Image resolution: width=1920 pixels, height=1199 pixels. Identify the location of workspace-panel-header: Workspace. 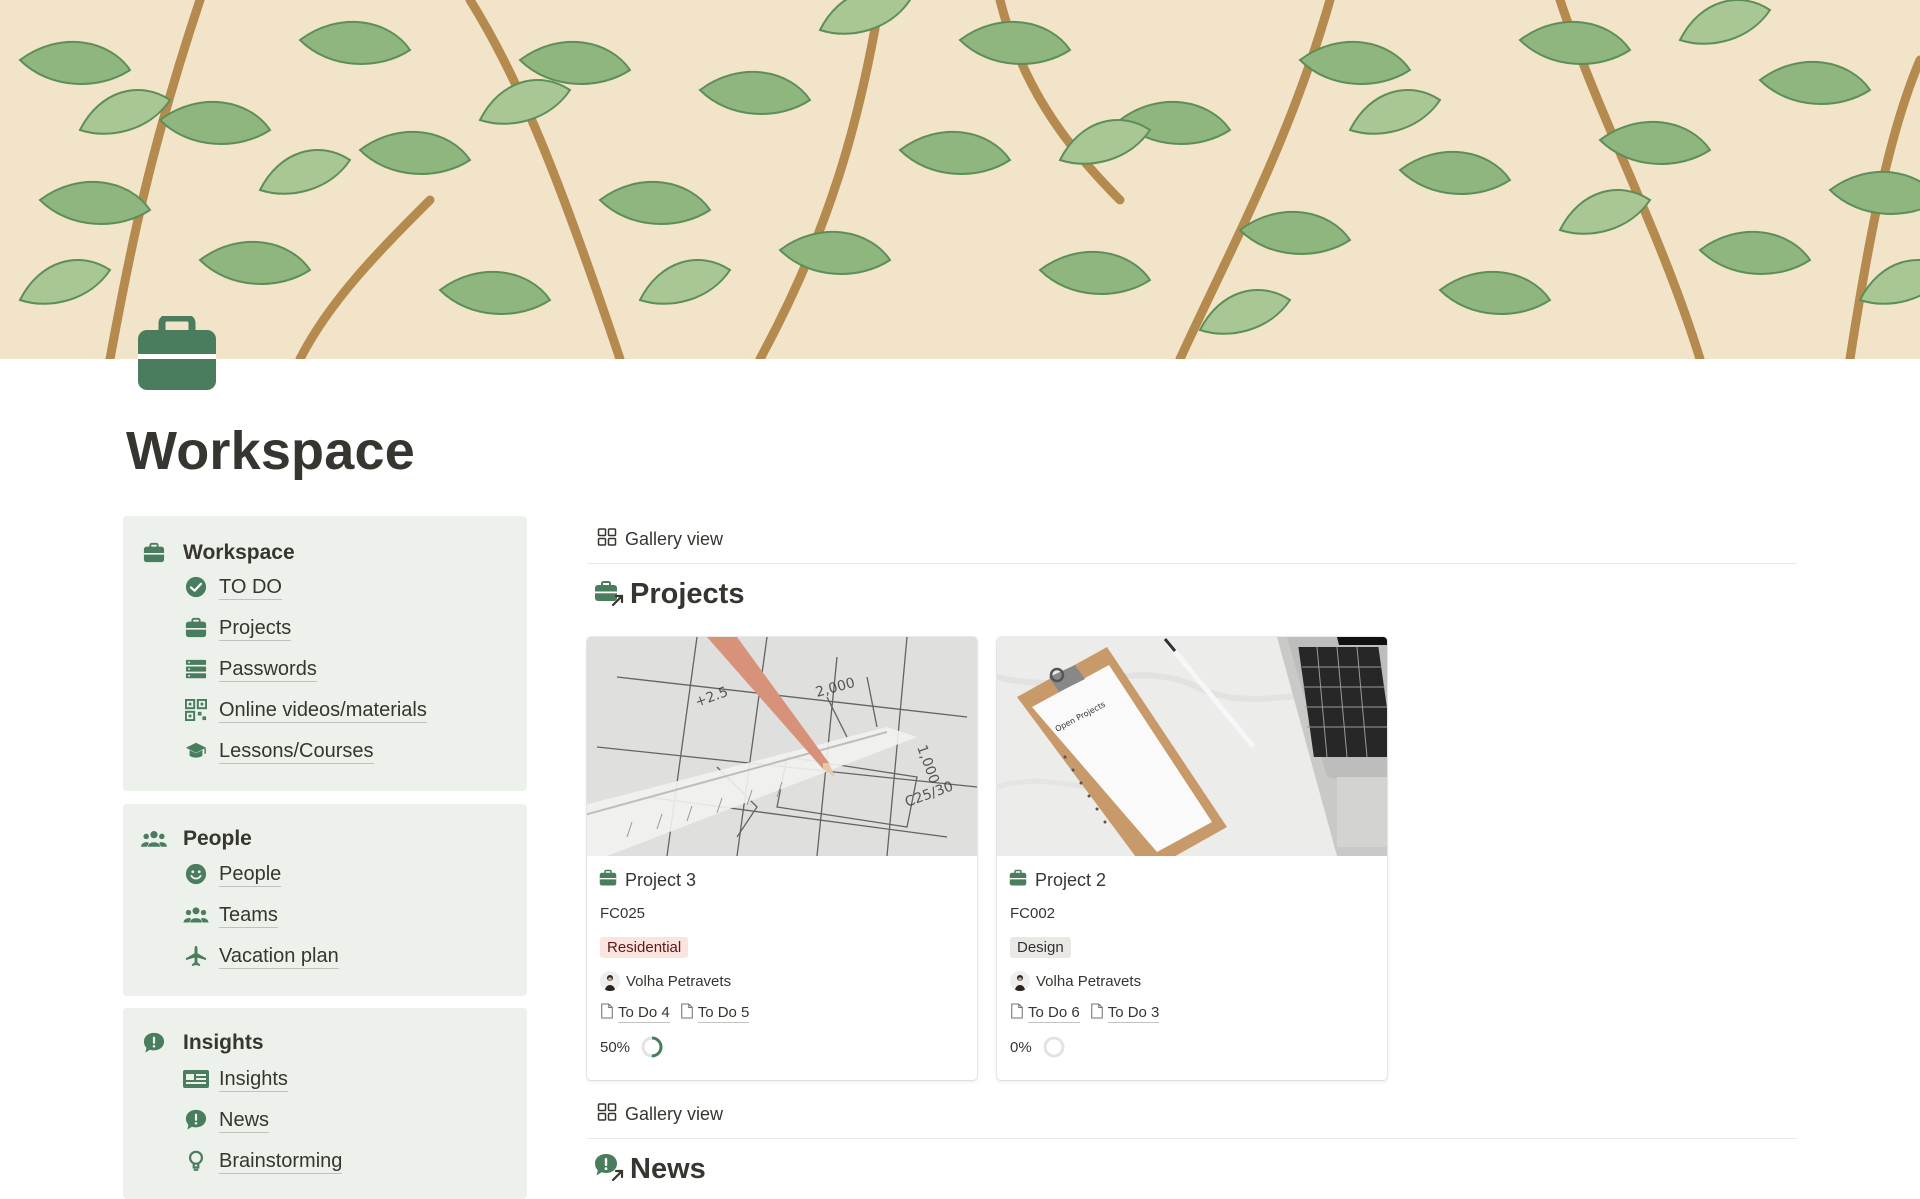
(218, 553).